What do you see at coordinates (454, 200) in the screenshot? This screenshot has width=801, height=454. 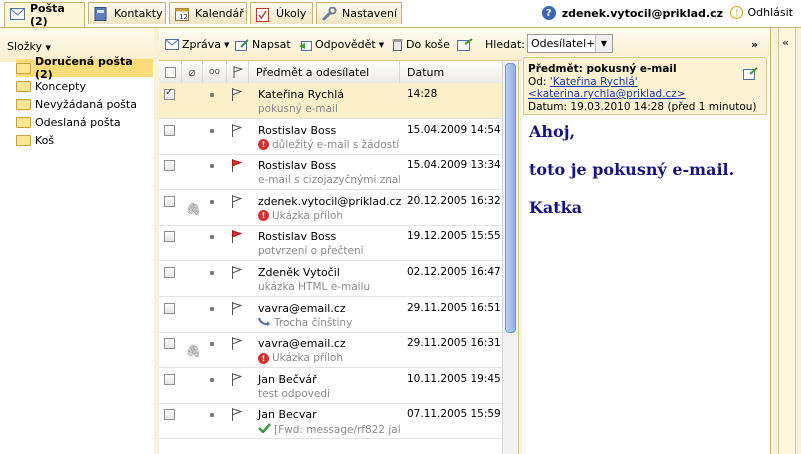 I see `row-date: 20.12.2005 16:32` at bounding box center [454, 200].